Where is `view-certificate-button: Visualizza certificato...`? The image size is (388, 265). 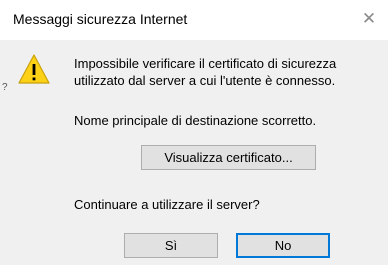
view-certificate-button: Visualizza certificato... is located at coordinates (228, 157).